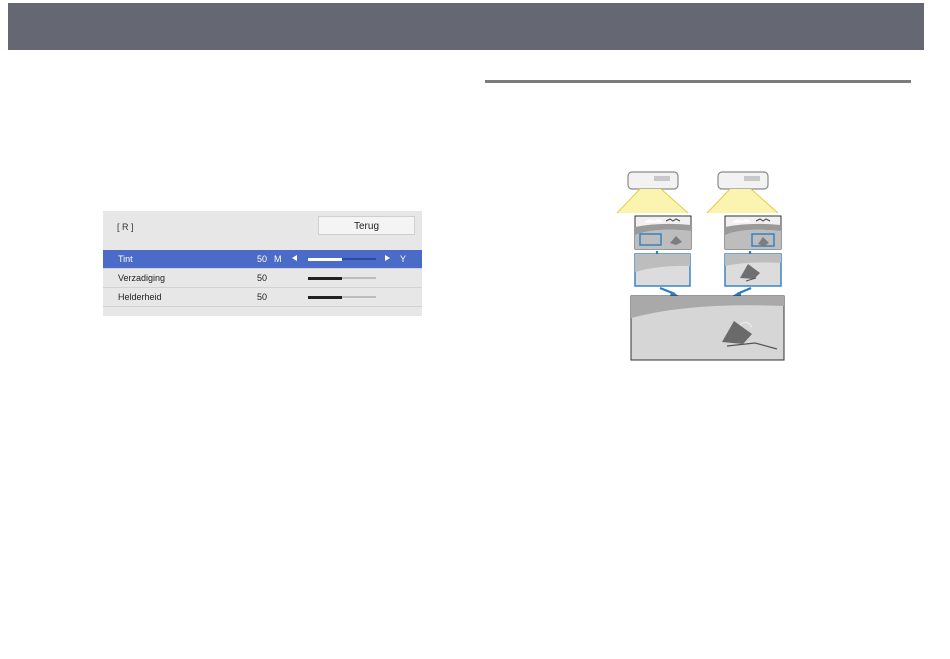  I want to click on max-label: Y, so click(403, 259).